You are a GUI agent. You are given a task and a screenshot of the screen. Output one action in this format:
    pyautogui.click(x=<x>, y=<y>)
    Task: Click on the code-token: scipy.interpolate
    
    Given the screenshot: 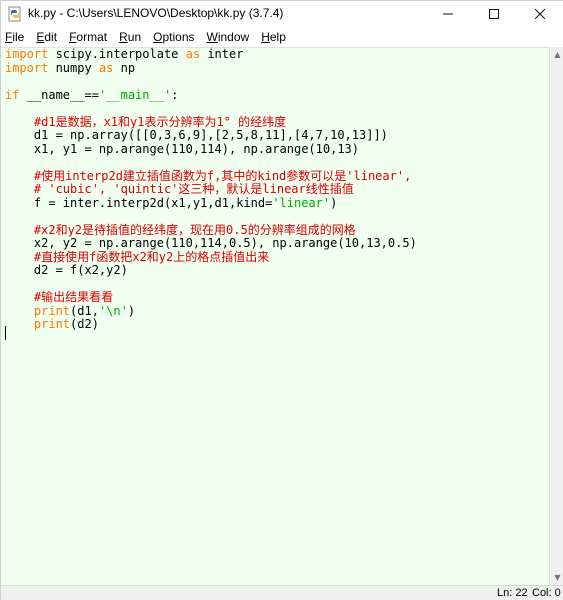 What is the action you would take?
    pyautogui.click(x=117, y=54)
    